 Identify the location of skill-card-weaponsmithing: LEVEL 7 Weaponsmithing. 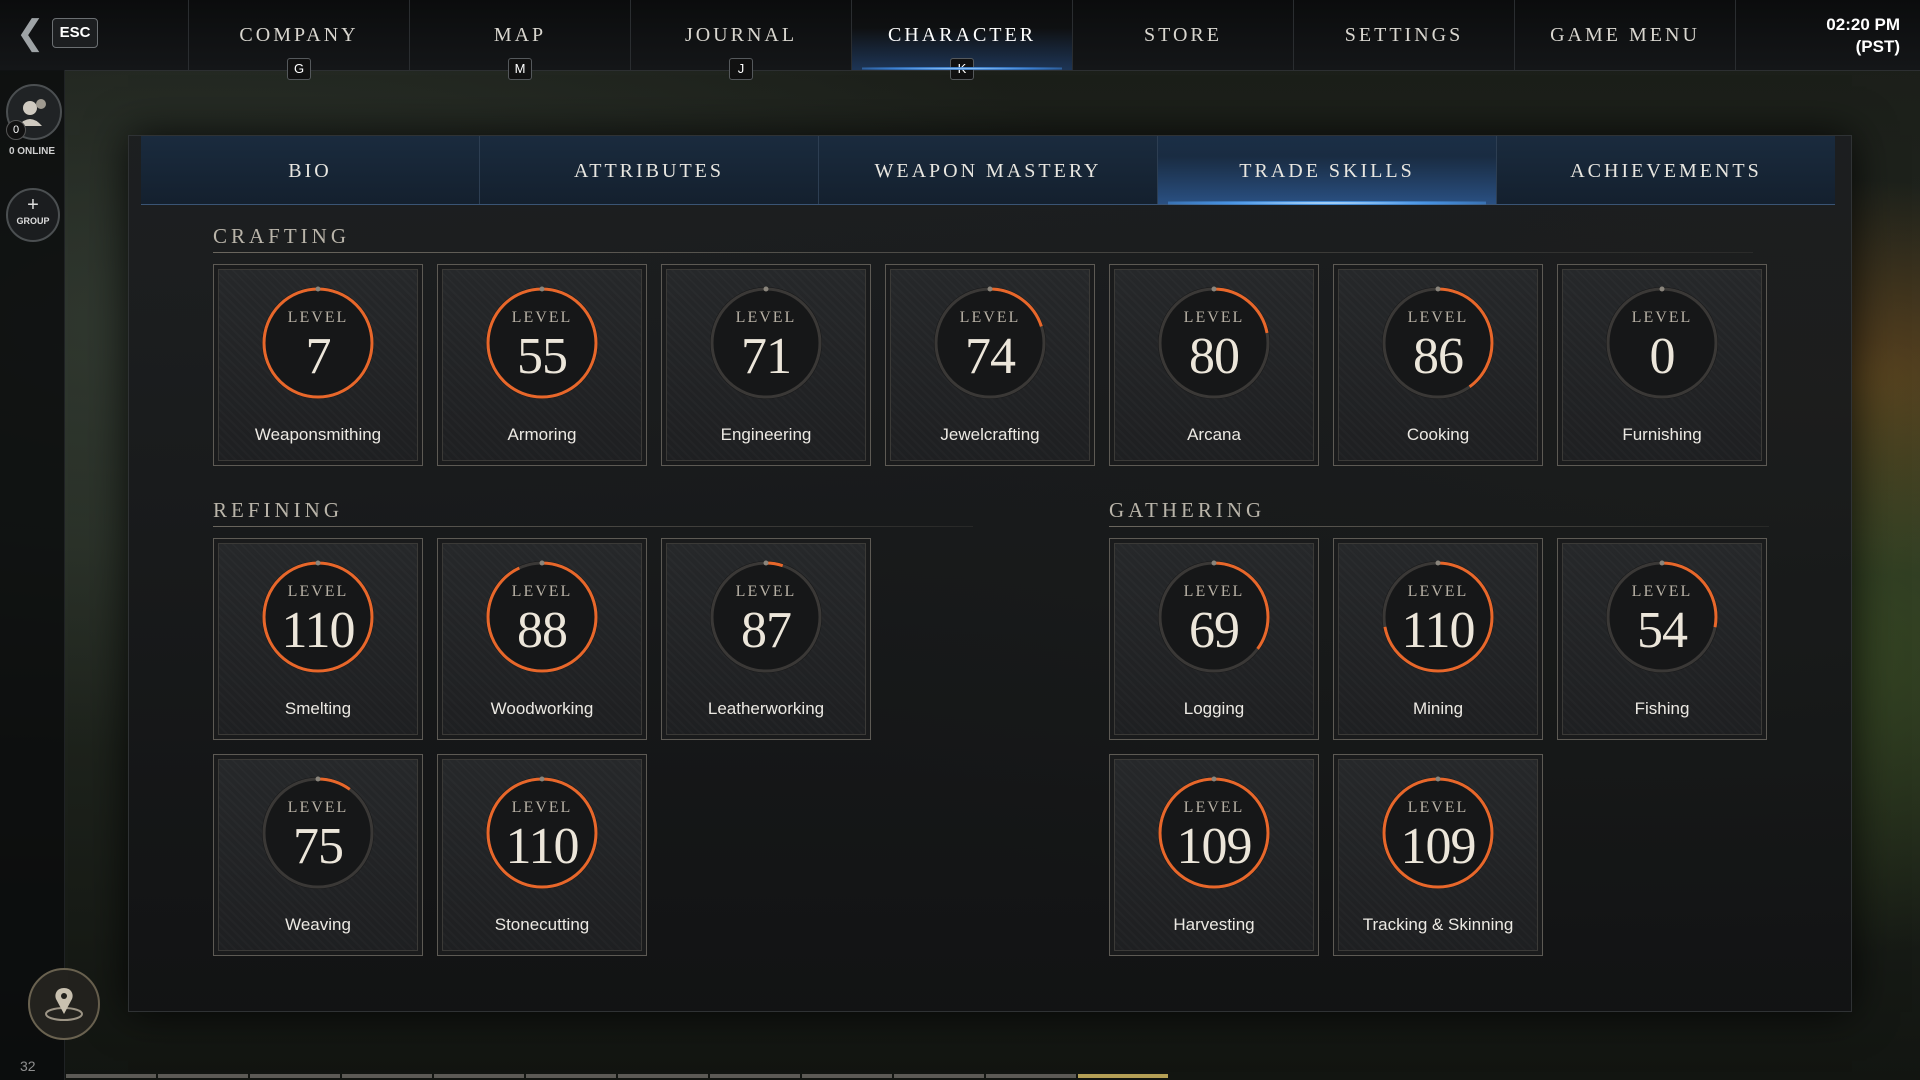
(318, 365).